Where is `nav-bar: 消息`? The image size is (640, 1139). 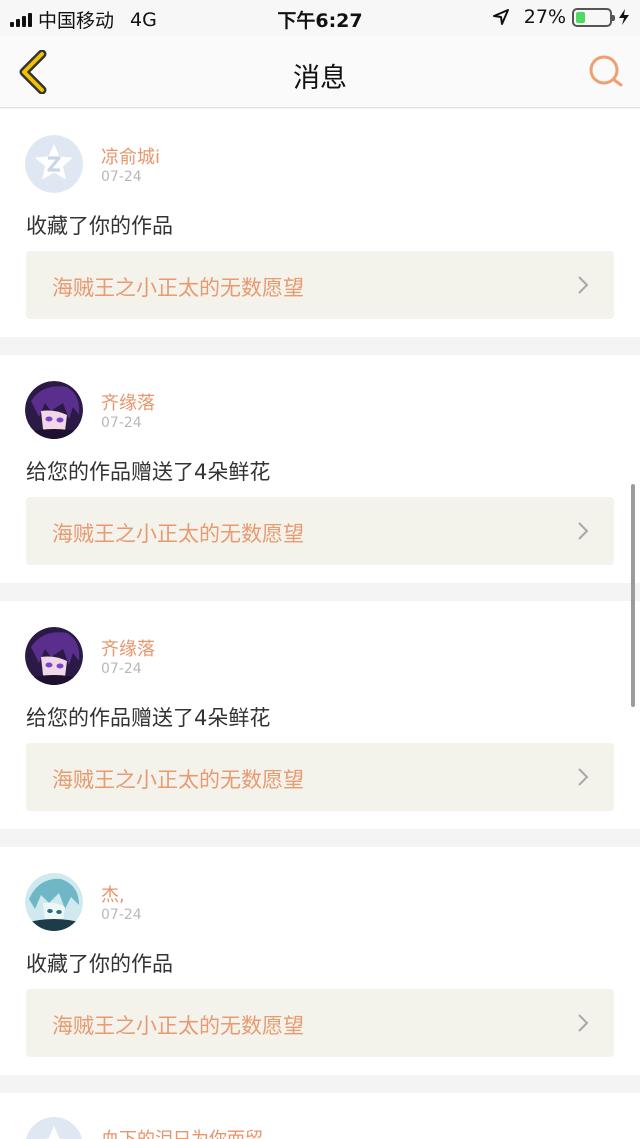 nav-bar: 消息 is located at coordinates (320, 72).